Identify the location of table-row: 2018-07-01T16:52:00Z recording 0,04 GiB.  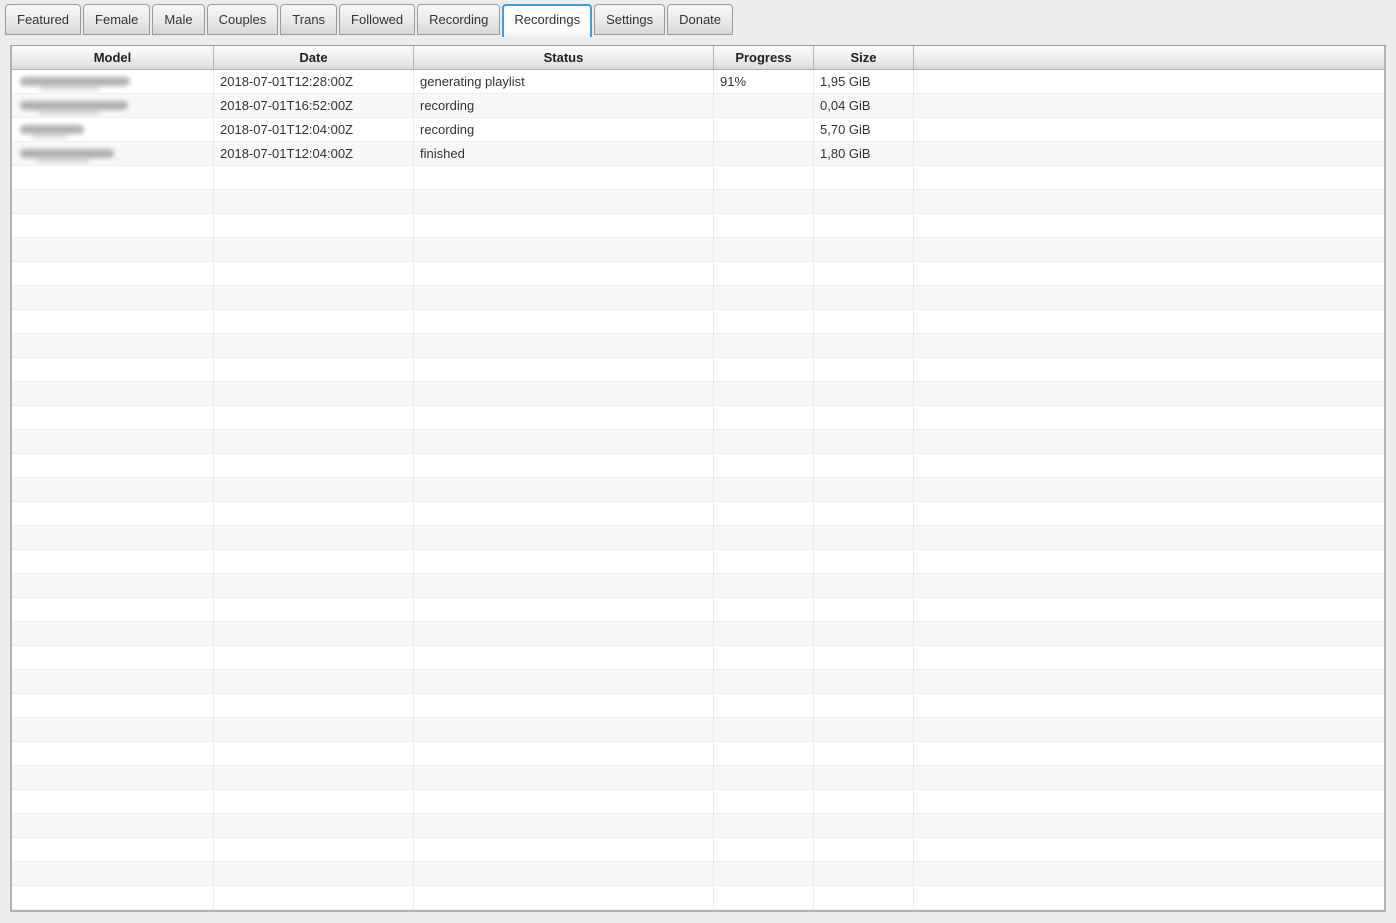
(698, 106).